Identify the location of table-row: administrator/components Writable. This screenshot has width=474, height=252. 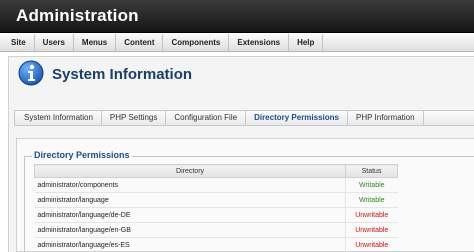
(216, 185).